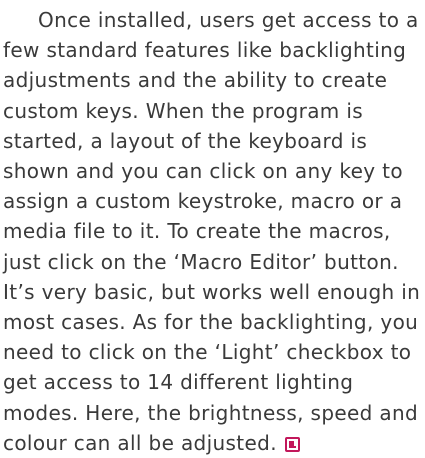  What do you see at coordinates (292, 444) in the screenshot?
I see `article-end-icon` at bounding box center [292, 444].